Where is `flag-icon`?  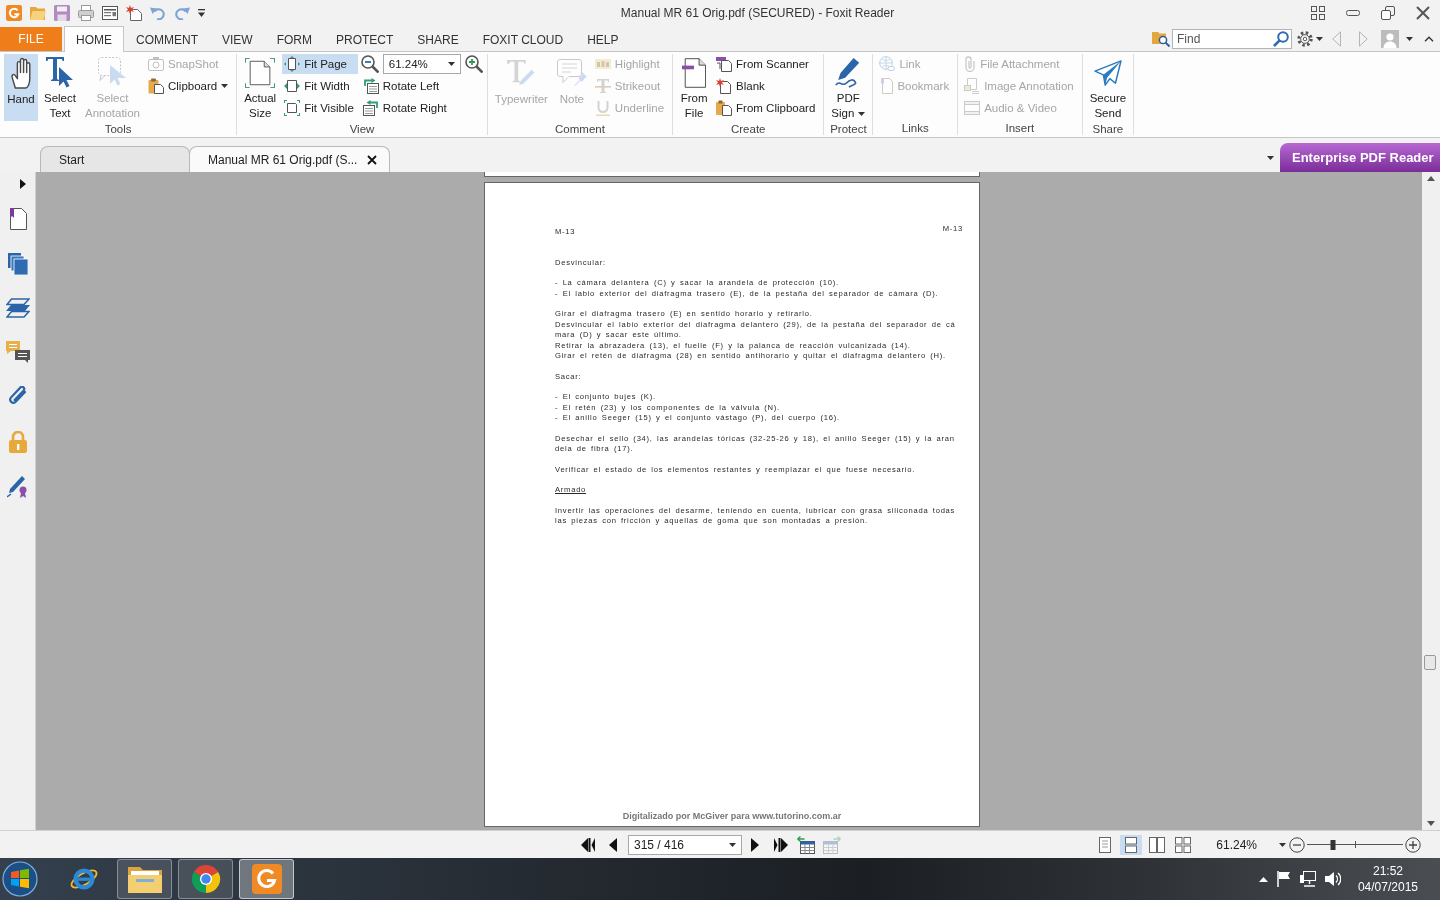
flag-icon is located at coordinates (1283, 879).